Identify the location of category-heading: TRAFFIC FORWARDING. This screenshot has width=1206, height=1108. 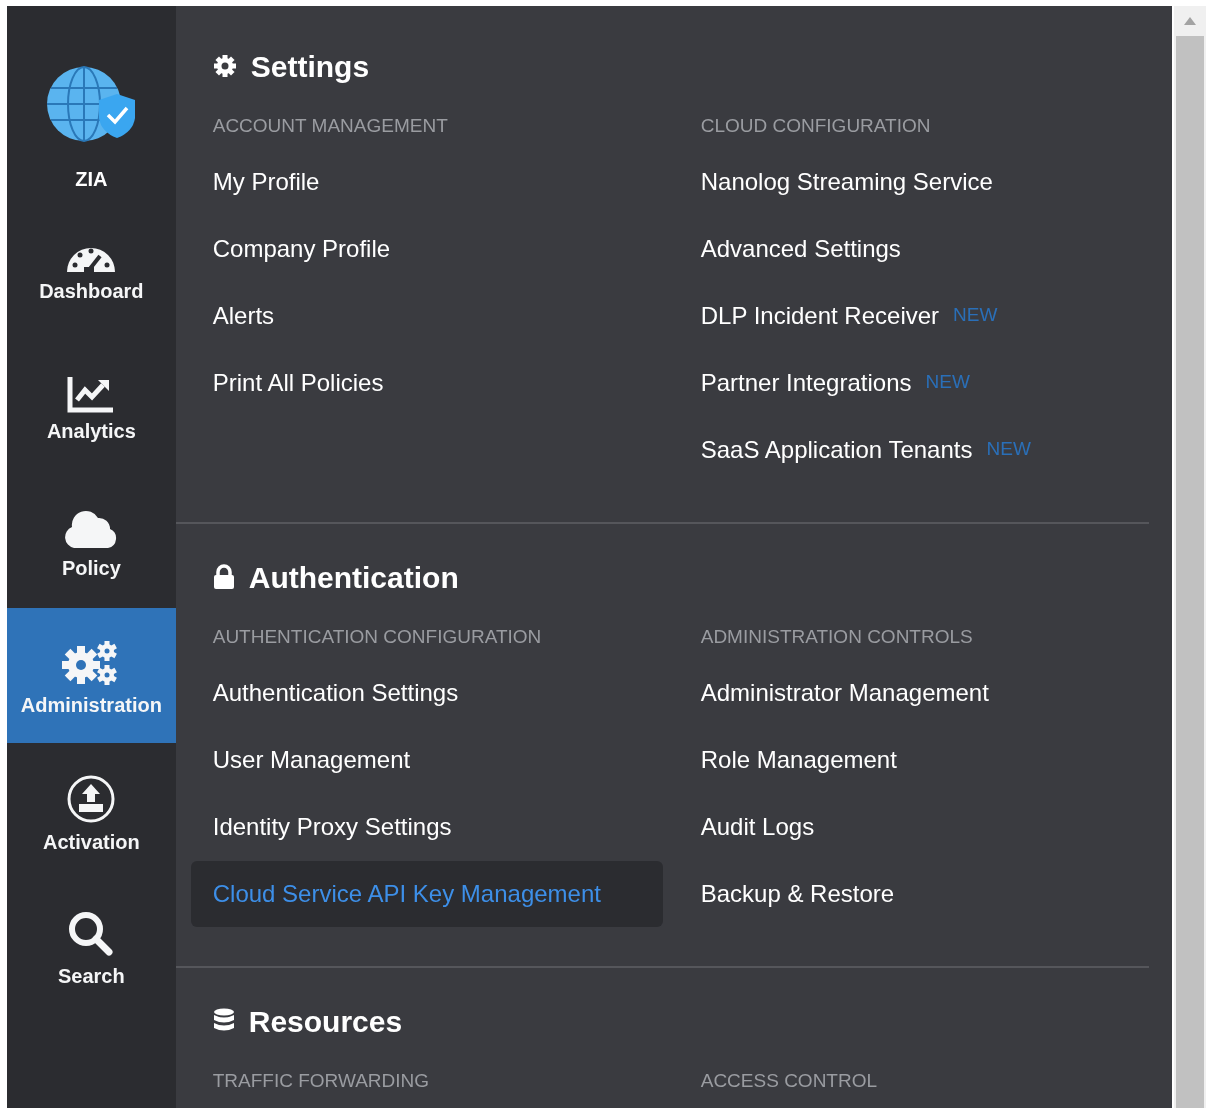
(321, 1080).